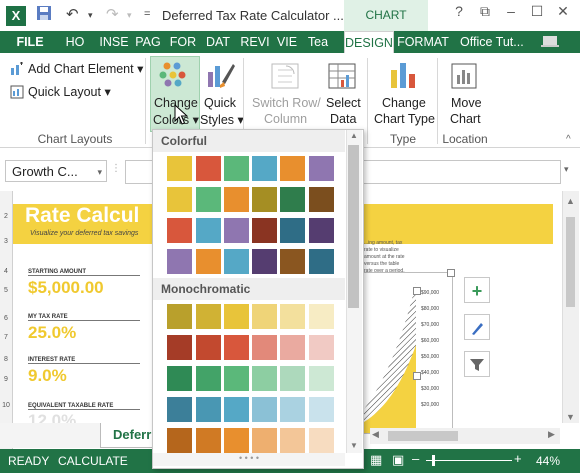  I want to click on horizontal-scroll-thumb, so click(423, 436).